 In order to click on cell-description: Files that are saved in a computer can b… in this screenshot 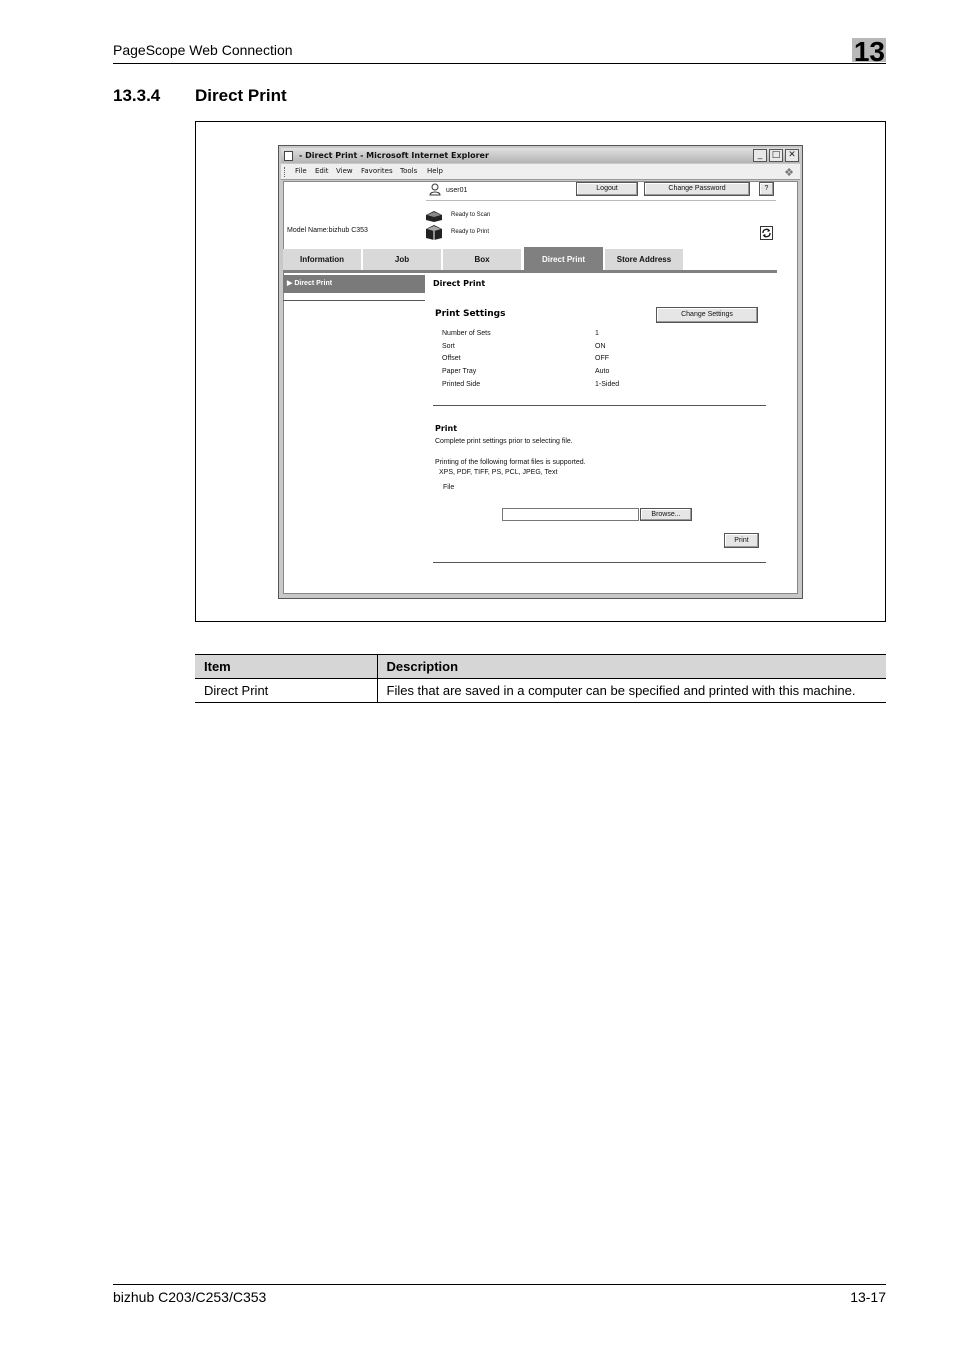, I will do `click(631, 690)`.